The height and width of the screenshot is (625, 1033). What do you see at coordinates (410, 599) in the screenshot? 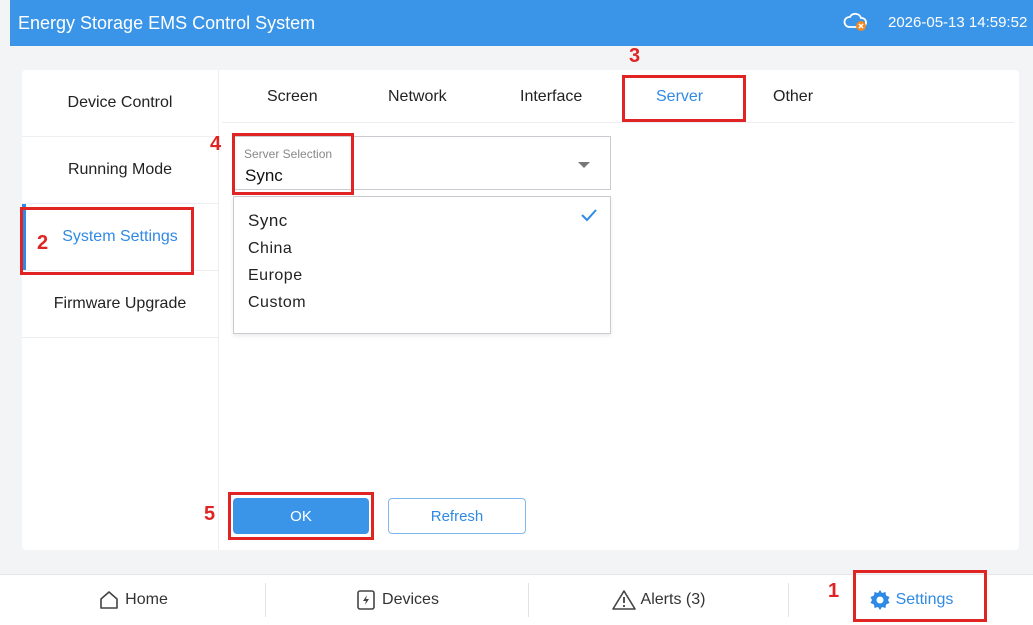
I see `nav-devices-label: Devices` at bounding box center [410, 599].